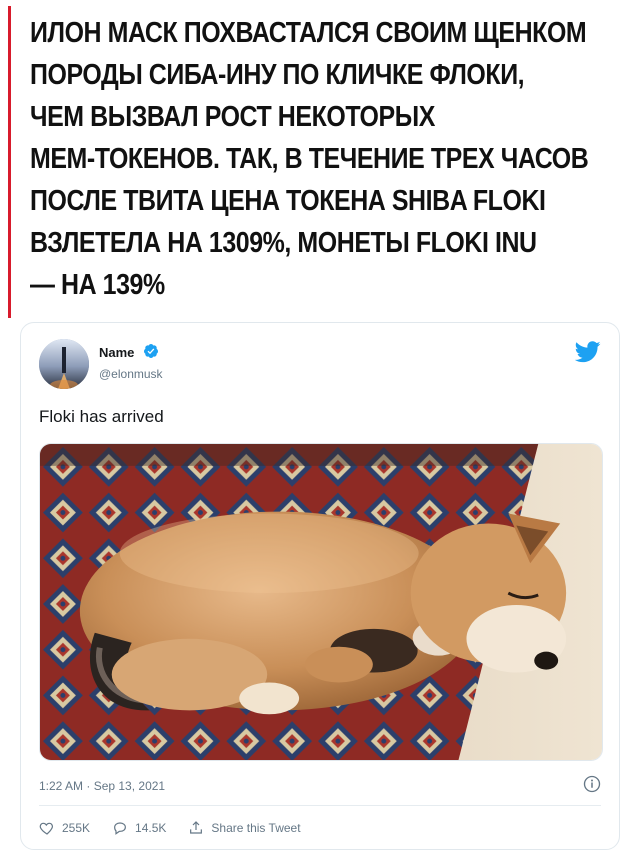  I want to click on share-button: Share this Tweet, so click(244, 828).